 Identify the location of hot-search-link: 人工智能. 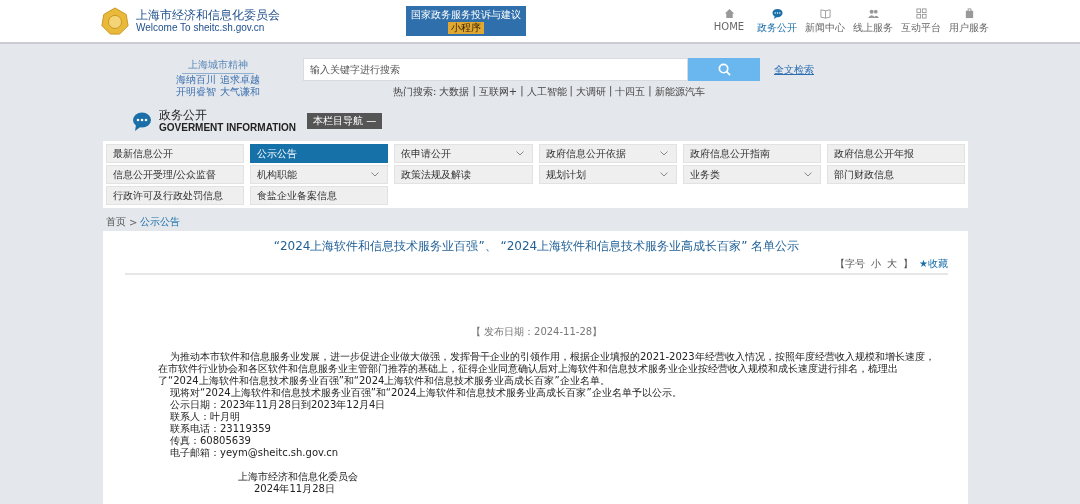
(546, 92).